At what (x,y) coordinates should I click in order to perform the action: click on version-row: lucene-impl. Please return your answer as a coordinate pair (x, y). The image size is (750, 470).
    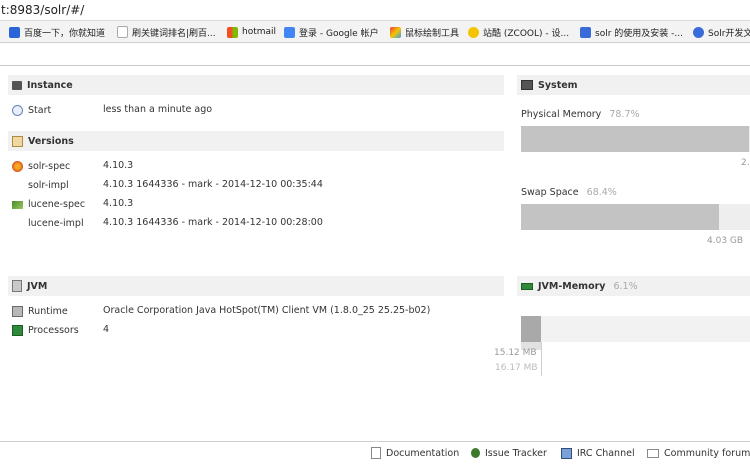
    Looking at the image, I should click on (56, 223).